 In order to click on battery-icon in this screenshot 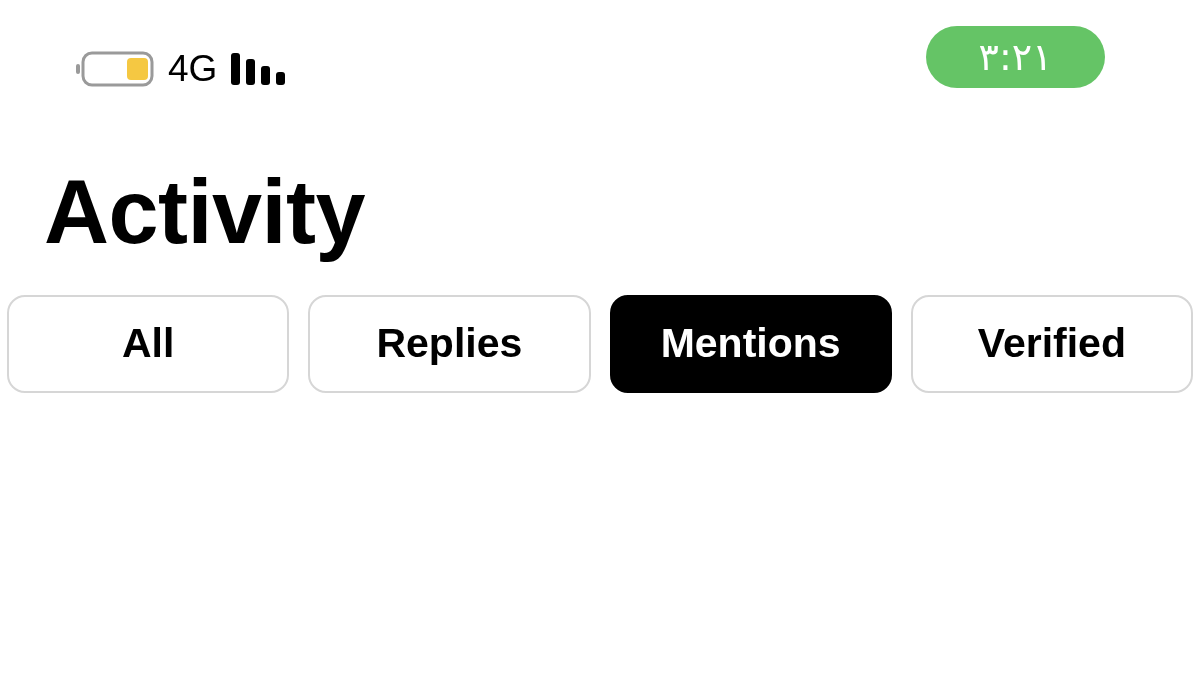, I will do `click(115, 68)`.